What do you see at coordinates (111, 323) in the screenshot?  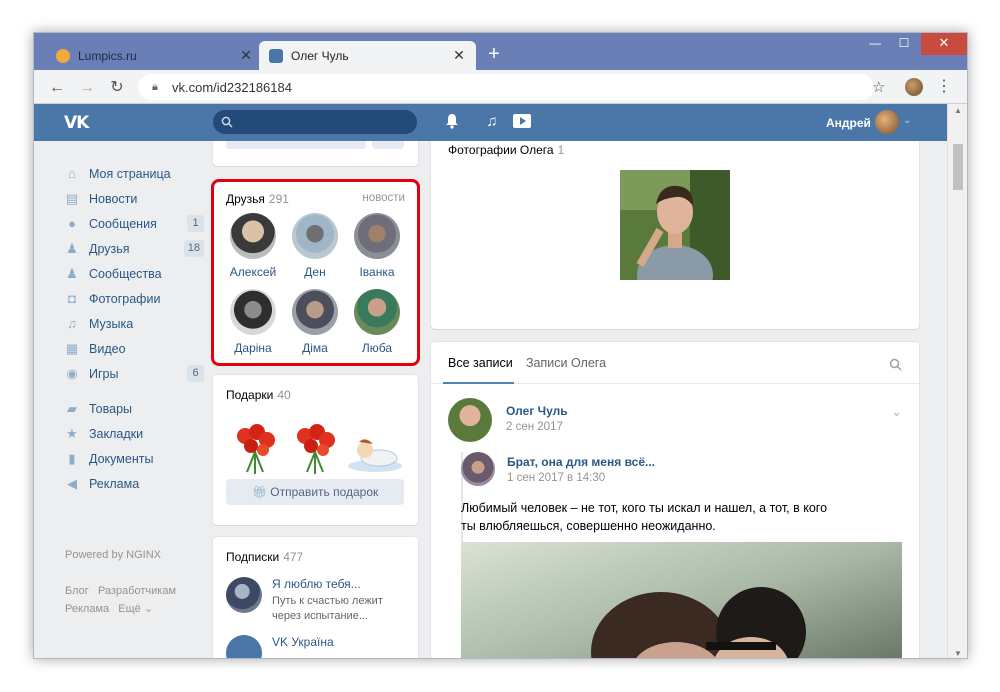 I see `sidebar-item-label: Музыка` at bounding box center [111, 323].